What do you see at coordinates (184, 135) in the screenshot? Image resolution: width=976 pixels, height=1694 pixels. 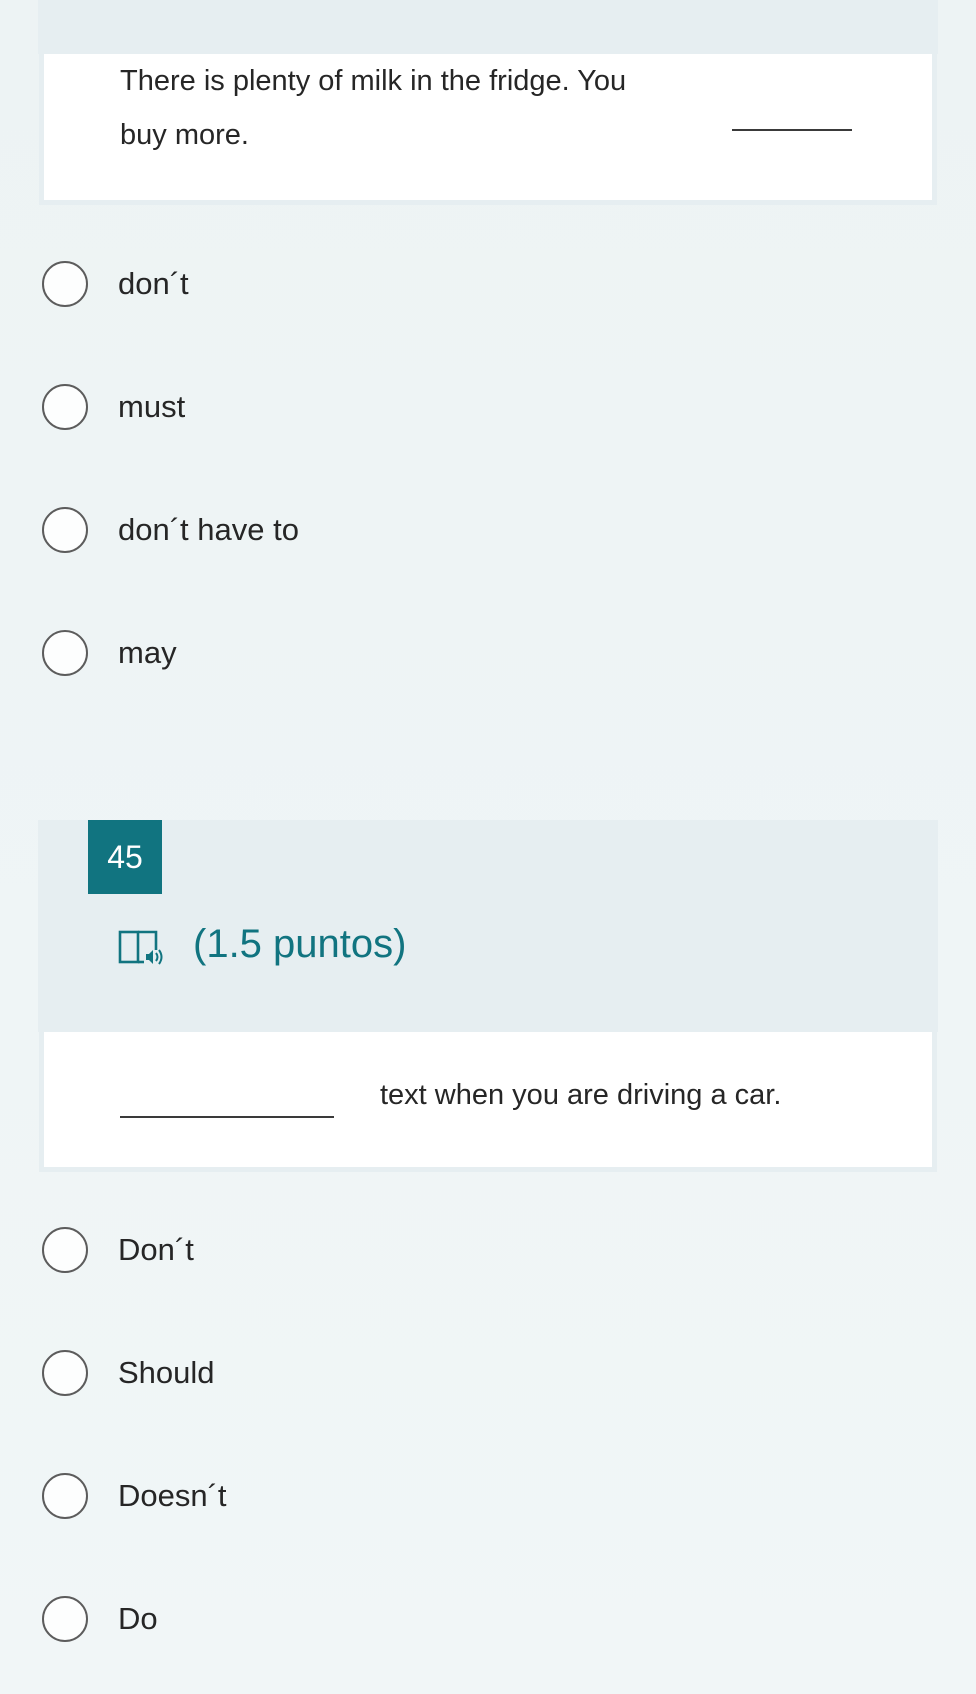 I see `question-44-text-line2: buy more.` at bounding box center [184, 135].